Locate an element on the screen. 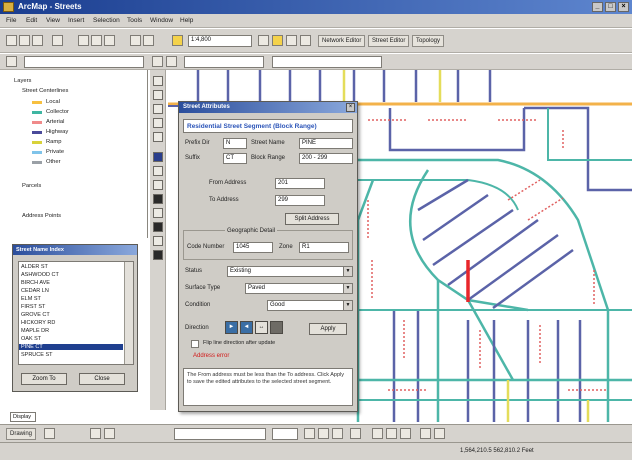 Image resolution: width=632 pixels, height=460 pixels. list-item: BIRCH AVE is located at coordinates (35, 283).